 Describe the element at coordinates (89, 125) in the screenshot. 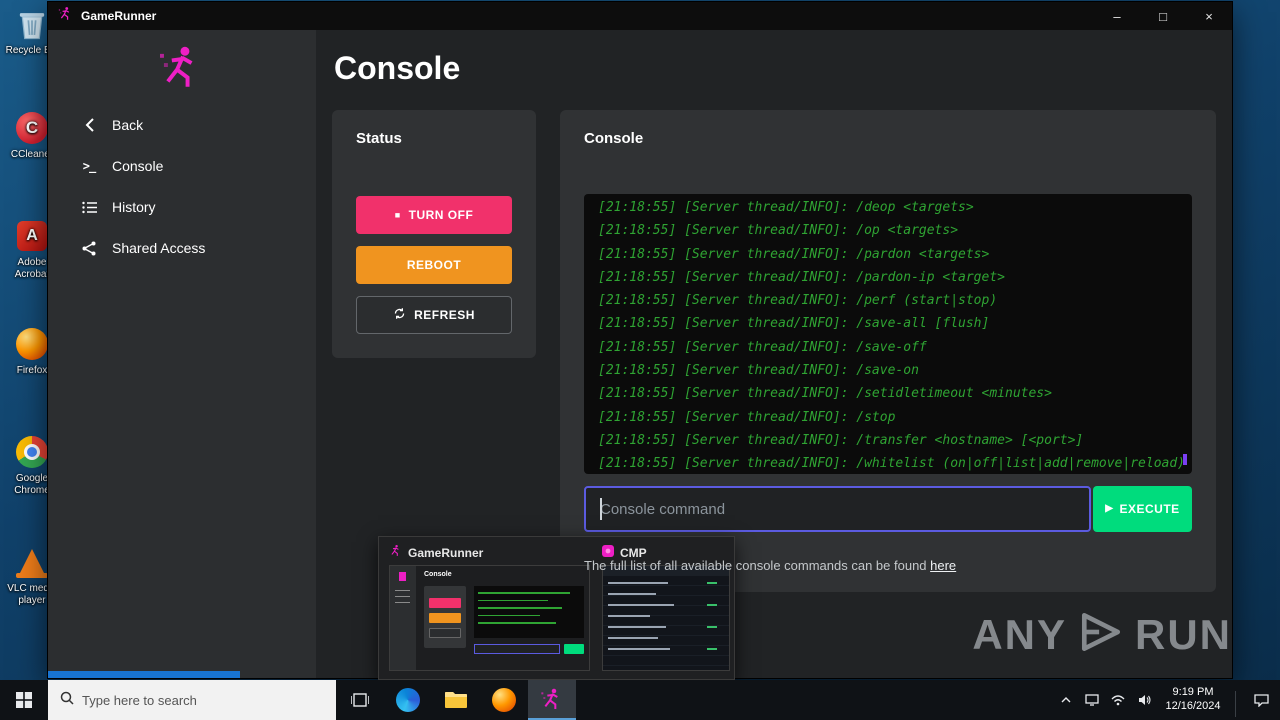

I see `chevron-left-icon` at that location.